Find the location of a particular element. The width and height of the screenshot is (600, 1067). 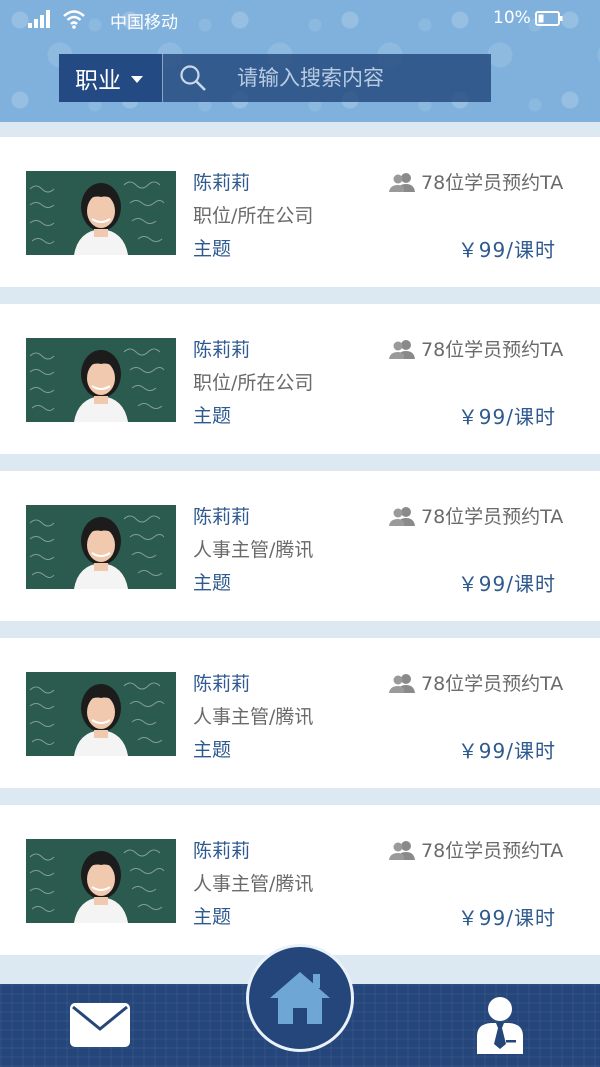

search-field is located at coordinates (327, 78).